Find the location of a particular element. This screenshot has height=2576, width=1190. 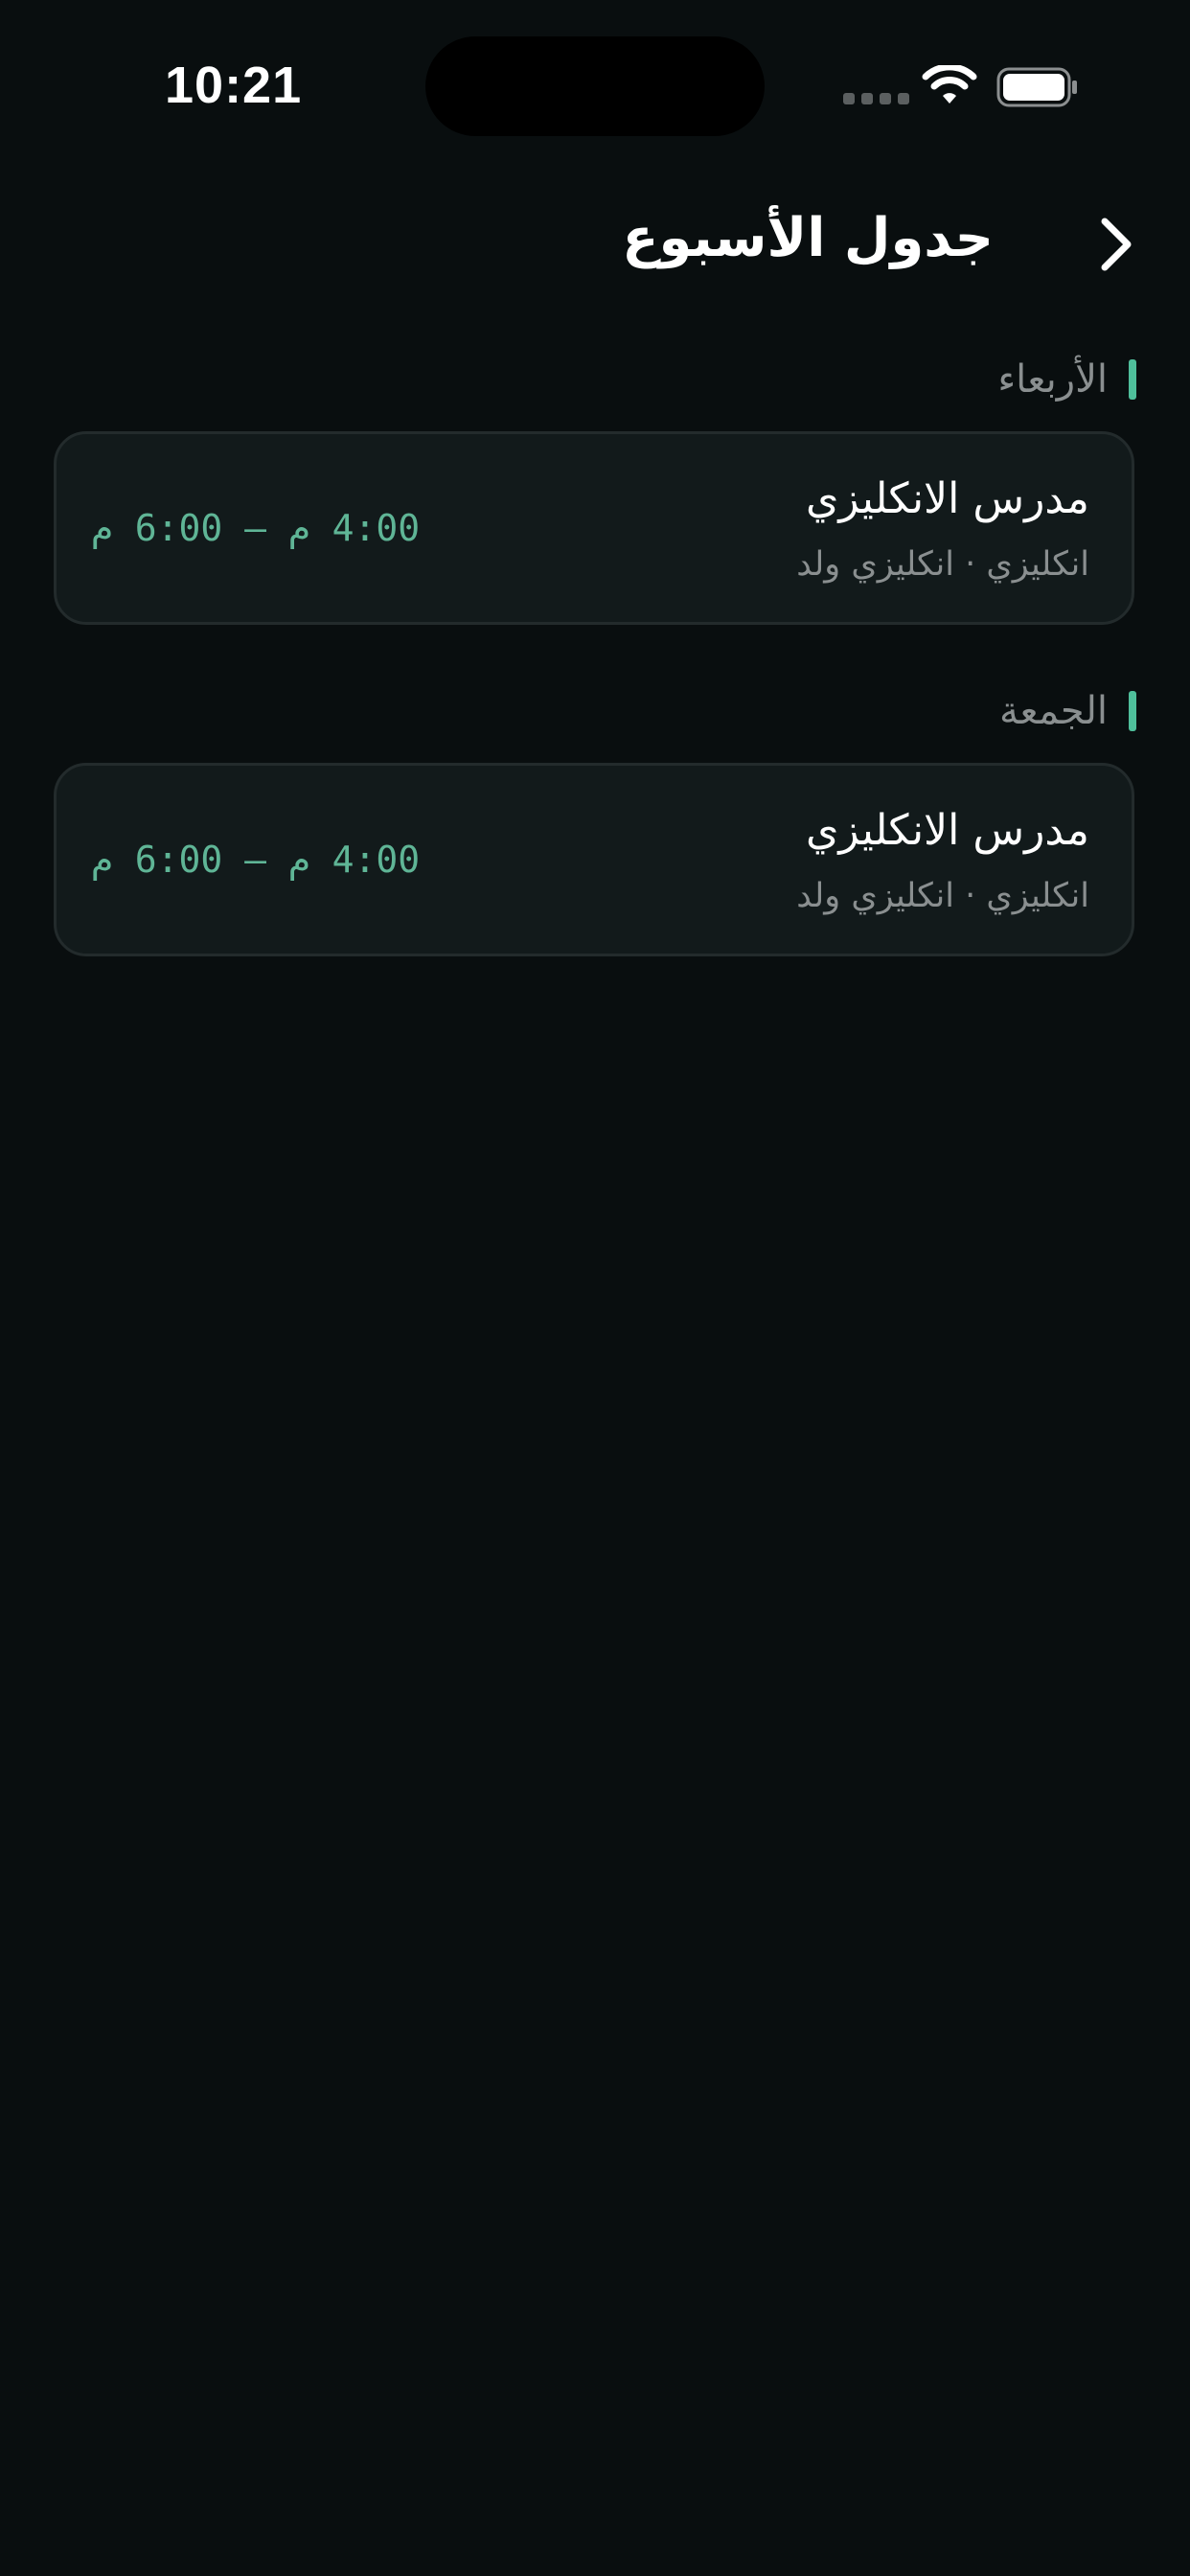

chevron-right-icon is located at coordinates (1116, 244).